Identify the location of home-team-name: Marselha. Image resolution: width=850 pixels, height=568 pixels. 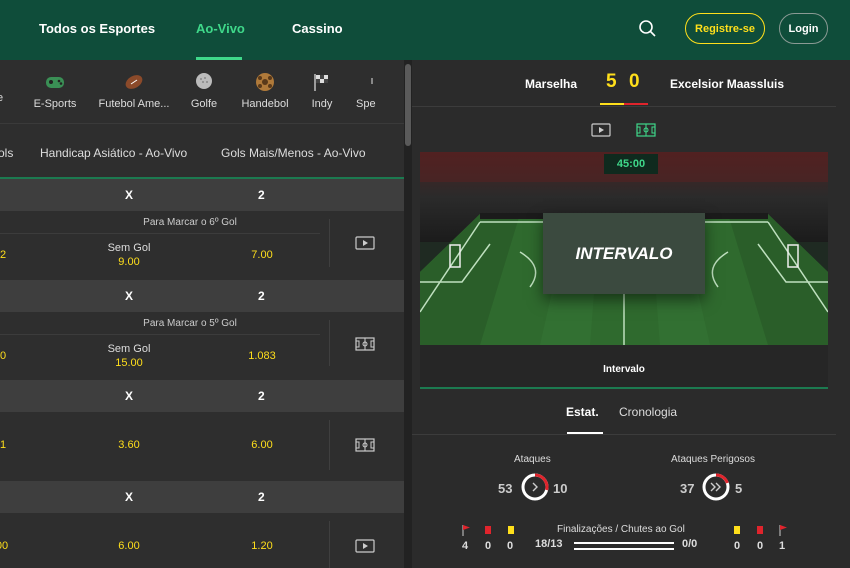
(551, 84).